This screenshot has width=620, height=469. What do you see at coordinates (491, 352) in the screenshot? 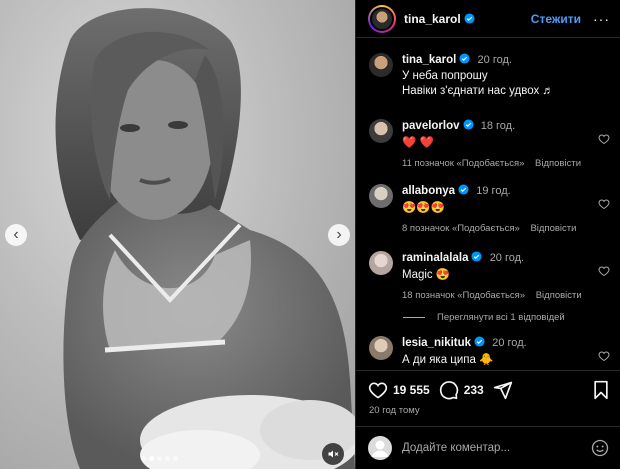
I see `comment-item: lesia_nikituk 20 год. А ди яка ципа 🐥` at bounding box center [491, 352].